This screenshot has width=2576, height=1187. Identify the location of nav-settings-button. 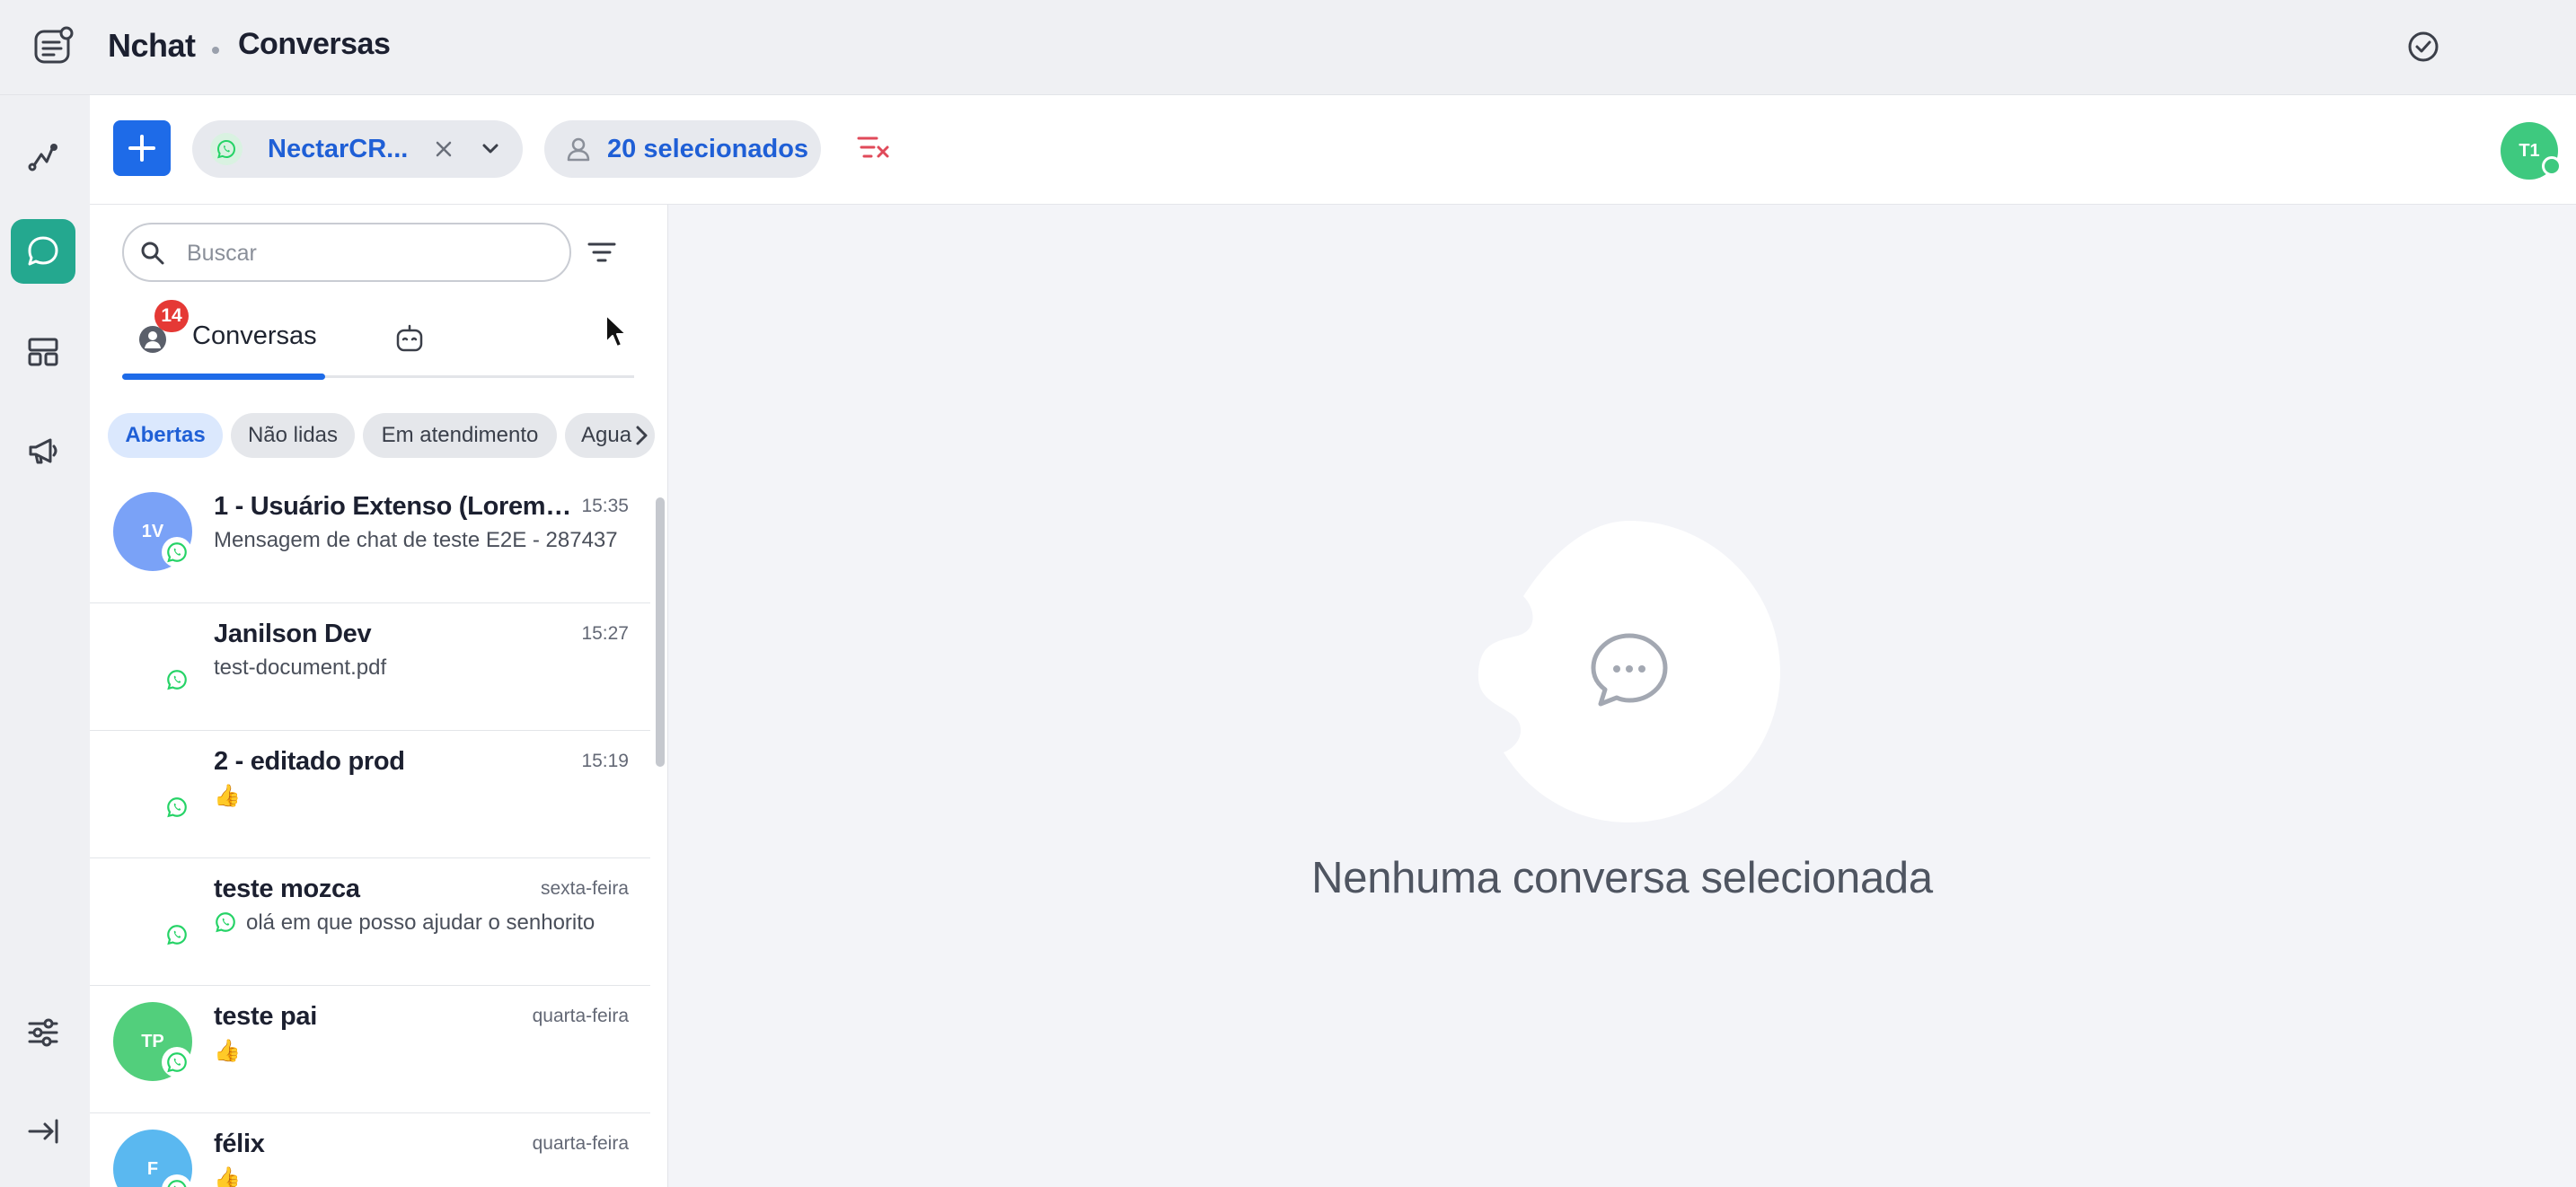
(43, 1032).